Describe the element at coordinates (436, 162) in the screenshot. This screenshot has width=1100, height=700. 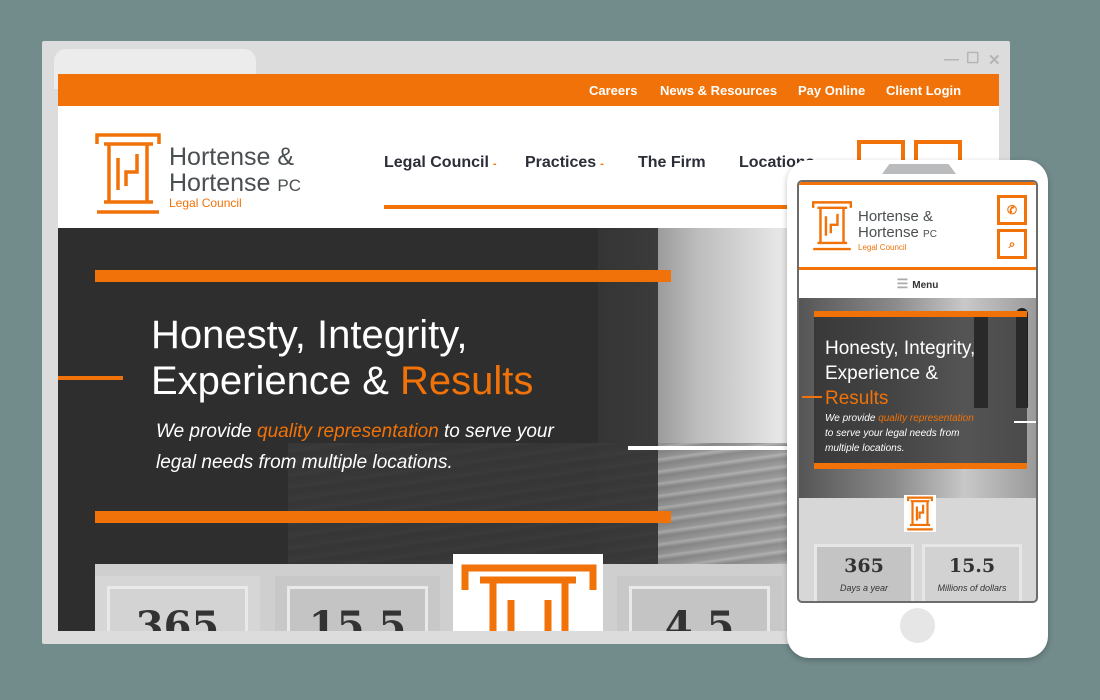
I see `nav-label: Legal Council` at that location.